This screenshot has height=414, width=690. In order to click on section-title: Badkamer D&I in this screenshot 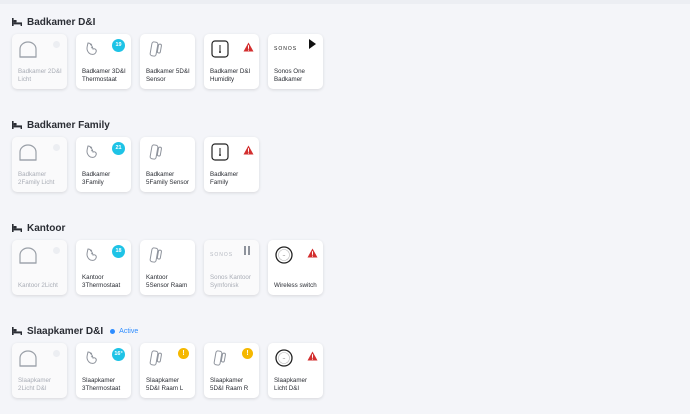, I will do `click(61, 22)`.